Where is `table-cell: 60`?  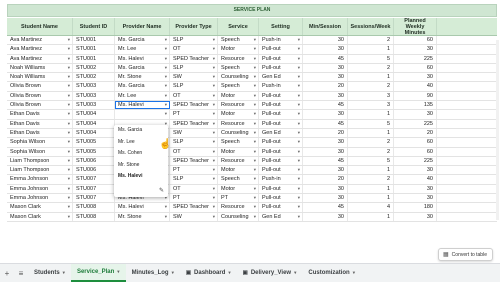 table-cell: 60 is located at coordinates (415, 40).